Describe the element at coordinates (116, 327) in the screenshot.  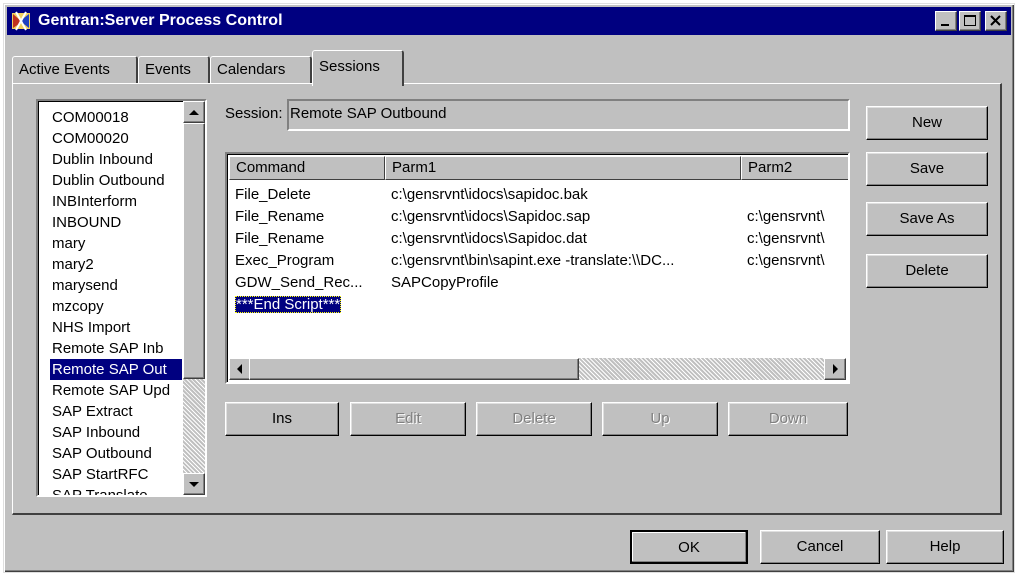
I see `list-item: NHS Import` at that location.